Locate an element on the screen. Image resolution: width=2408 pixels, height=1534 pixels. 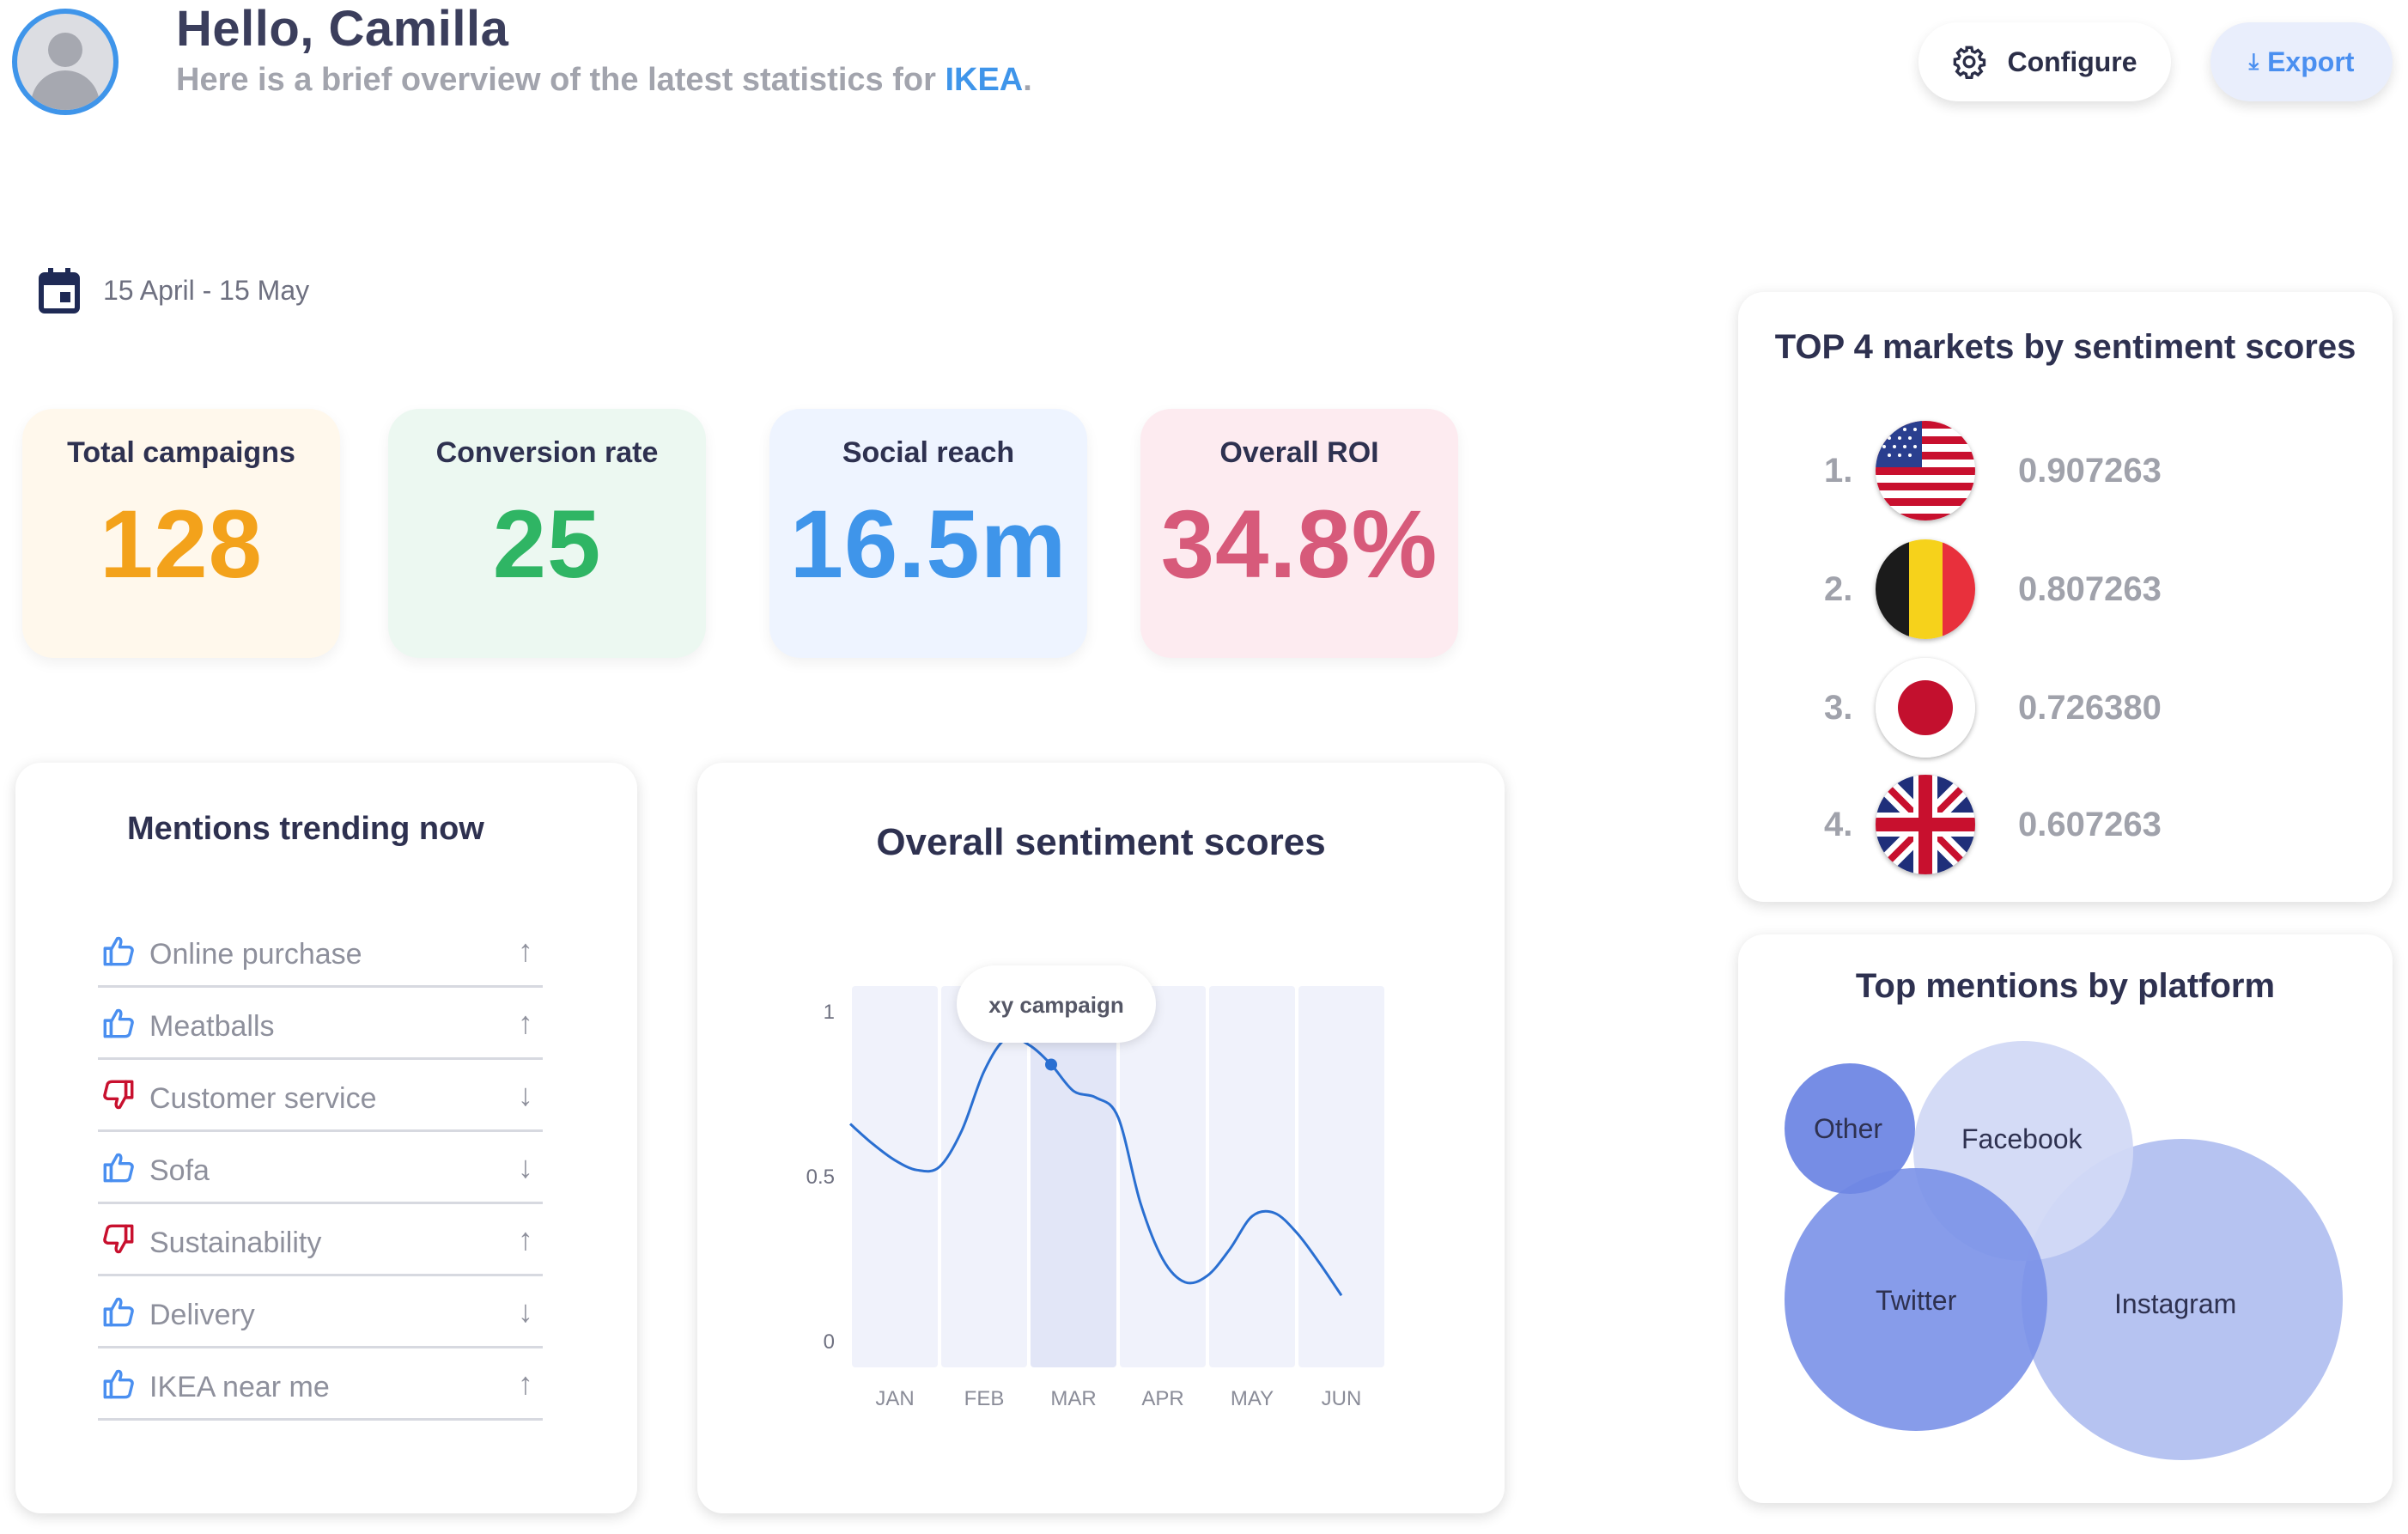
market-score: 0.807263 is located at coordinates (2090, 589).